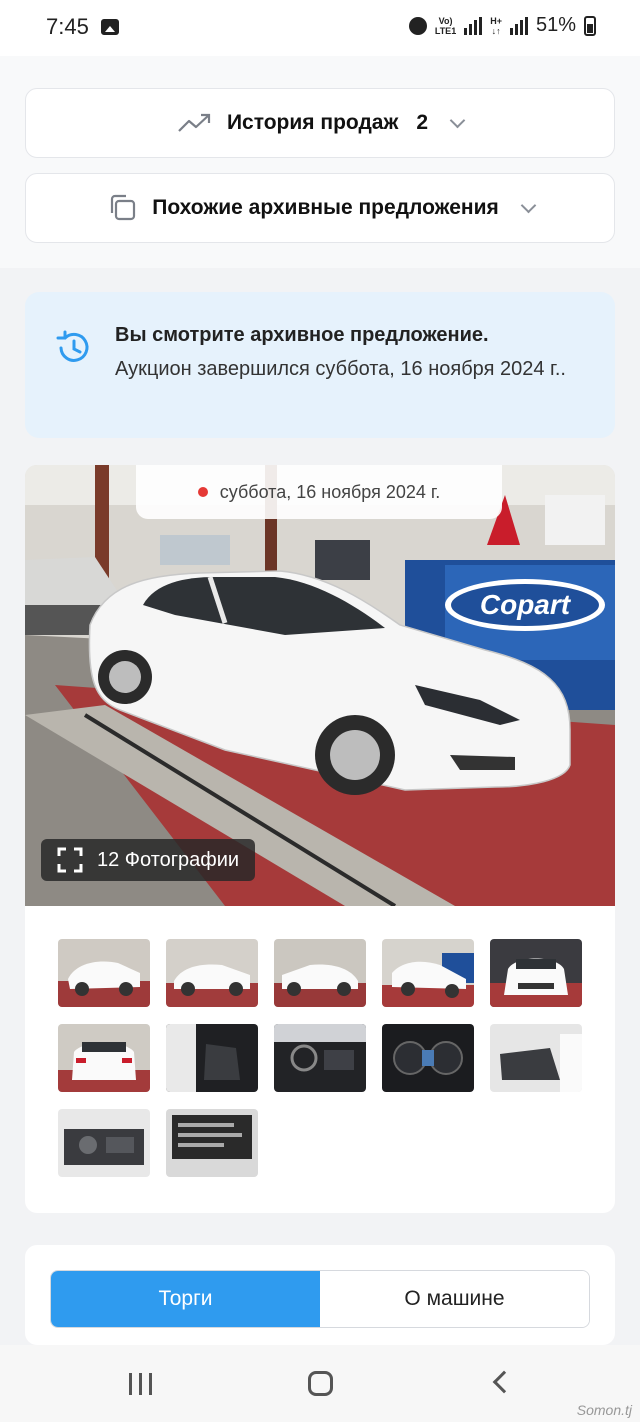 Image resolution: width=640 pixels, height=1422 pixels. I want to click on tab-bar: Торги О машине, so click(320, 1299).